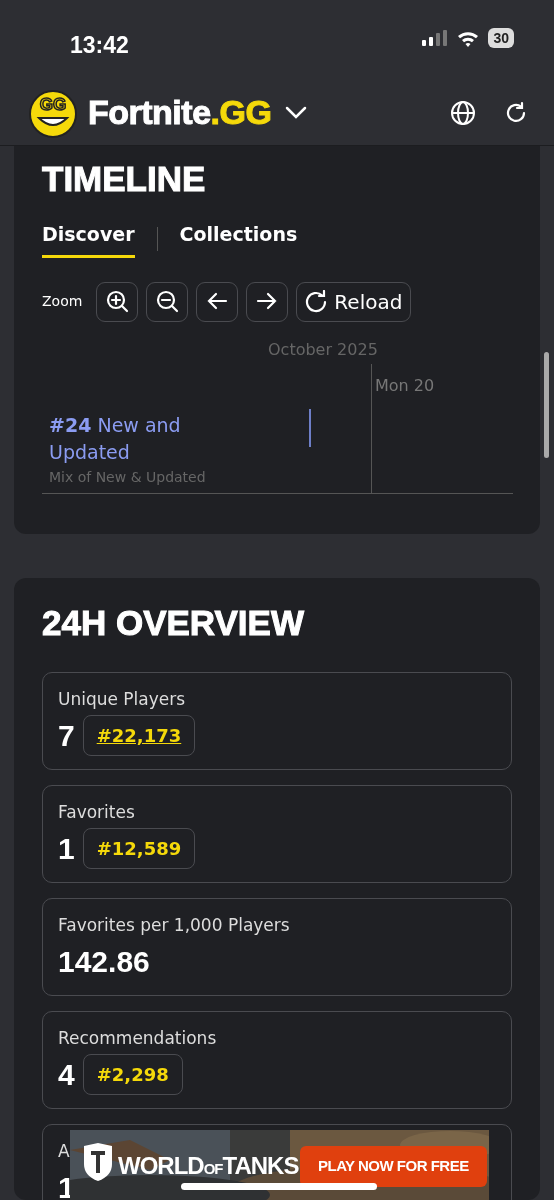 The image size is (554, 1200). What do you see at coordinates (217, 301) in the screenshot?
I see `arrow-left-button` at bounding box center [217, 301].